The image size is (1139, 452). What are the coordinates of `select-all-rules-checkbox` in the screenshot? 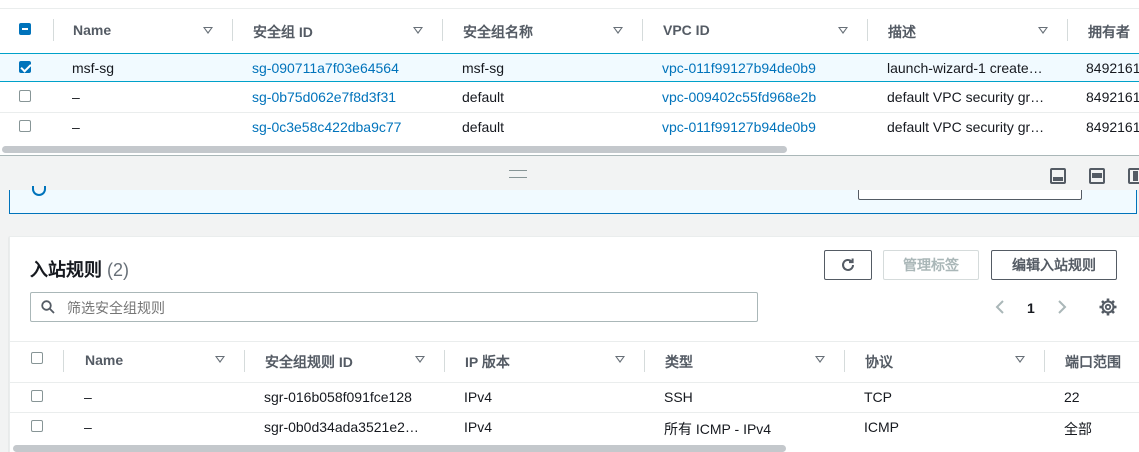 It's located at (37, 358).